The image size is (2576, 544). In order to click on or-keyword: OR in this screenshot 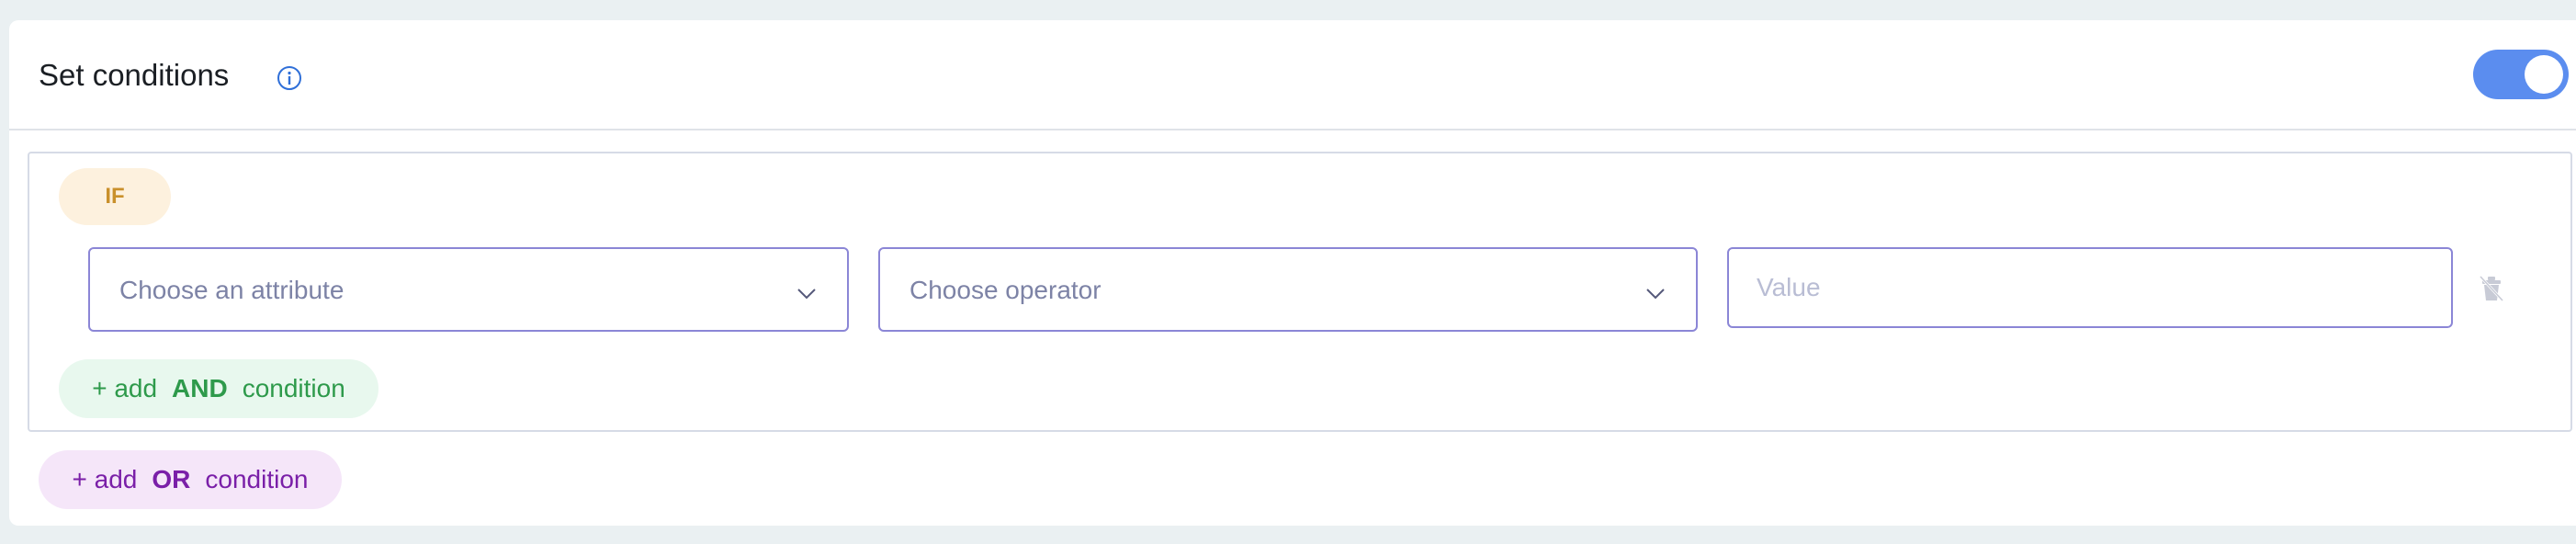, I will do `click(171, 479)`.